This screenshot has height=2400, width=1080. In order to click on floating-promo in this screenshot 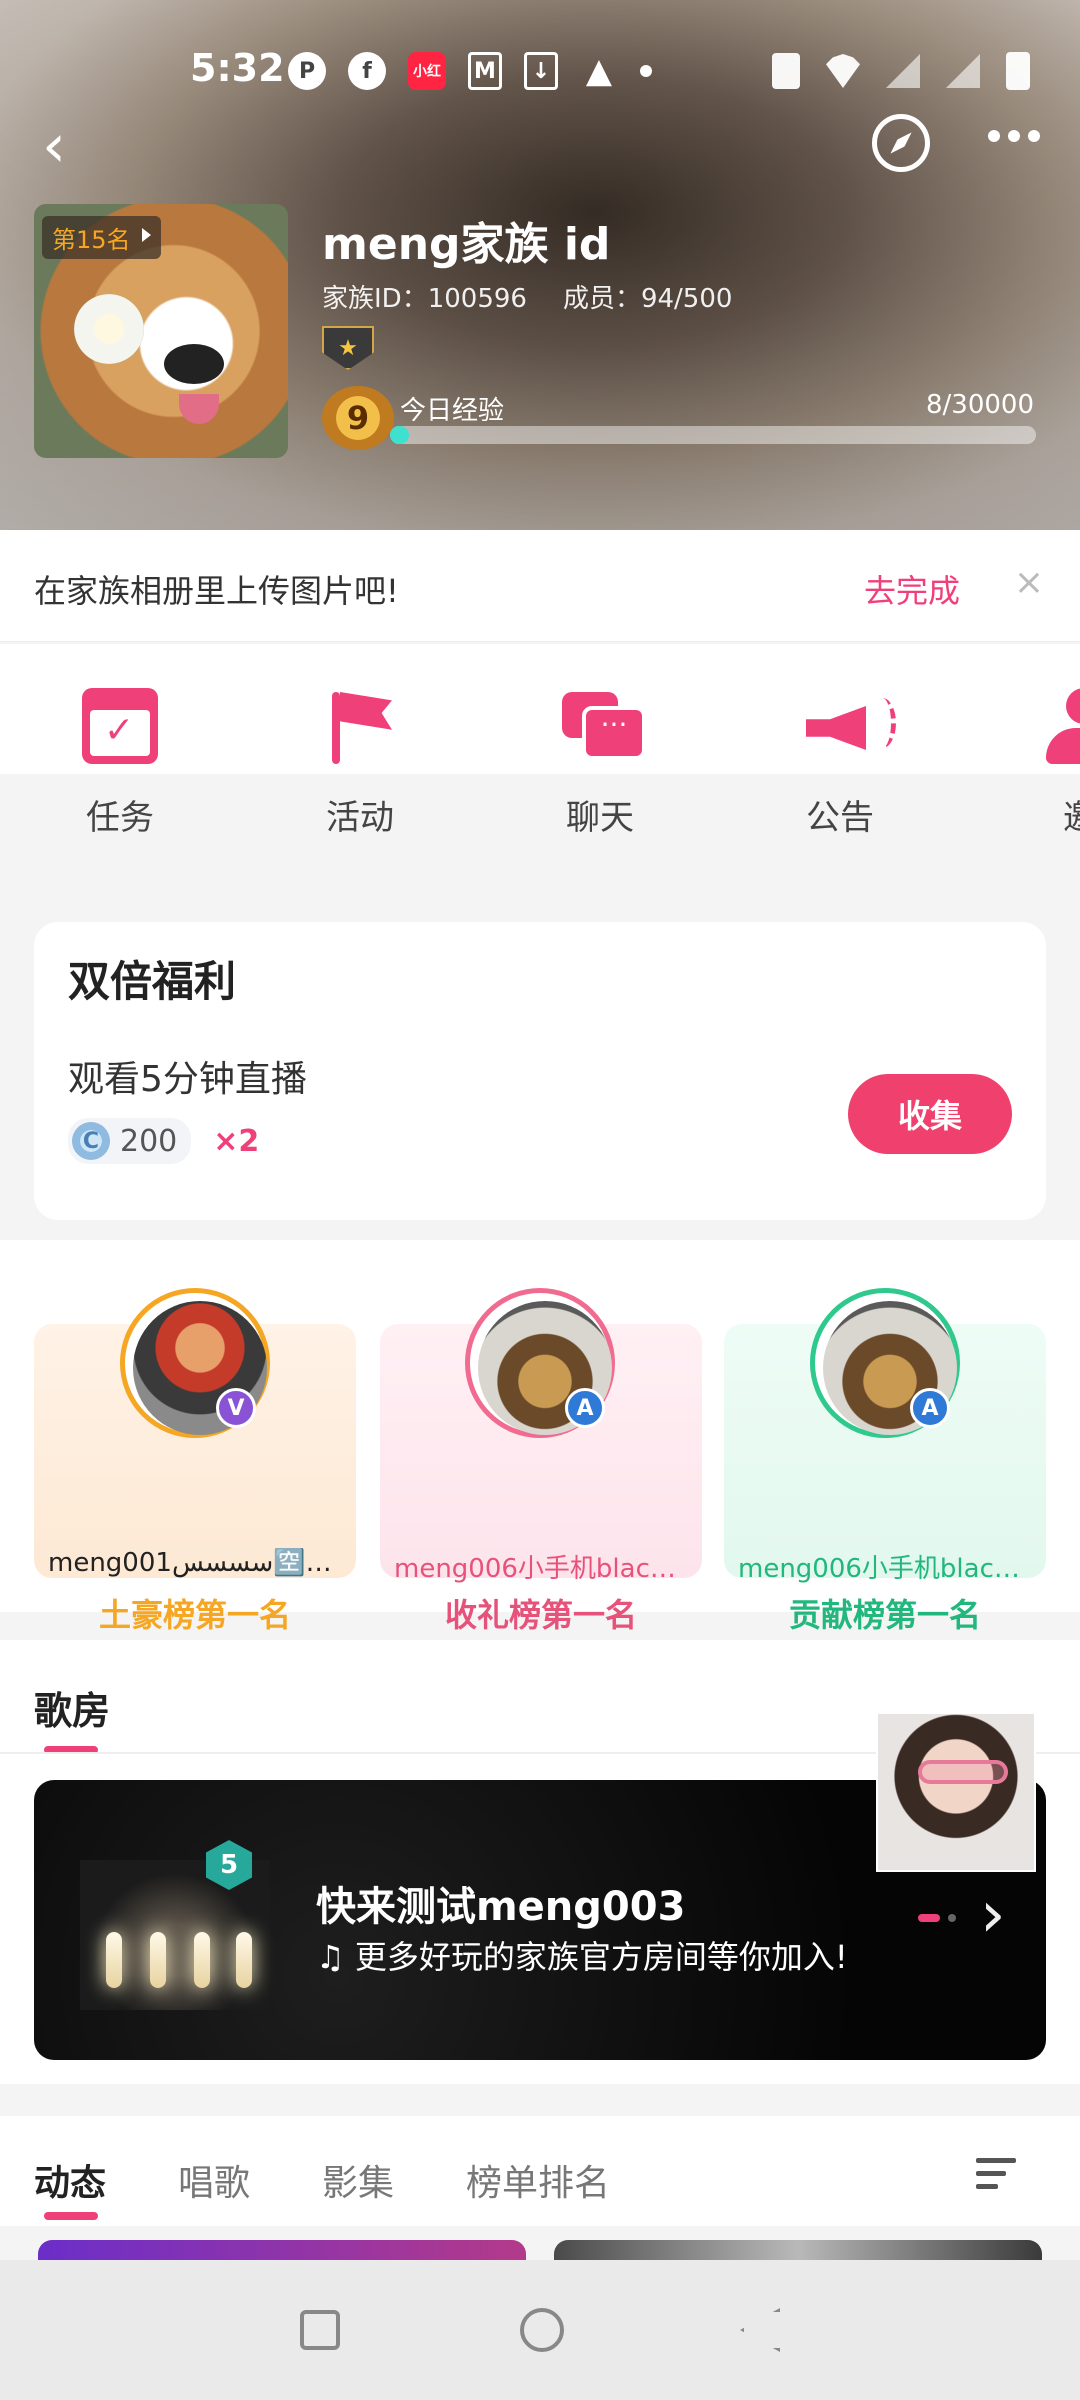, I will do `click(956, 1792)`.